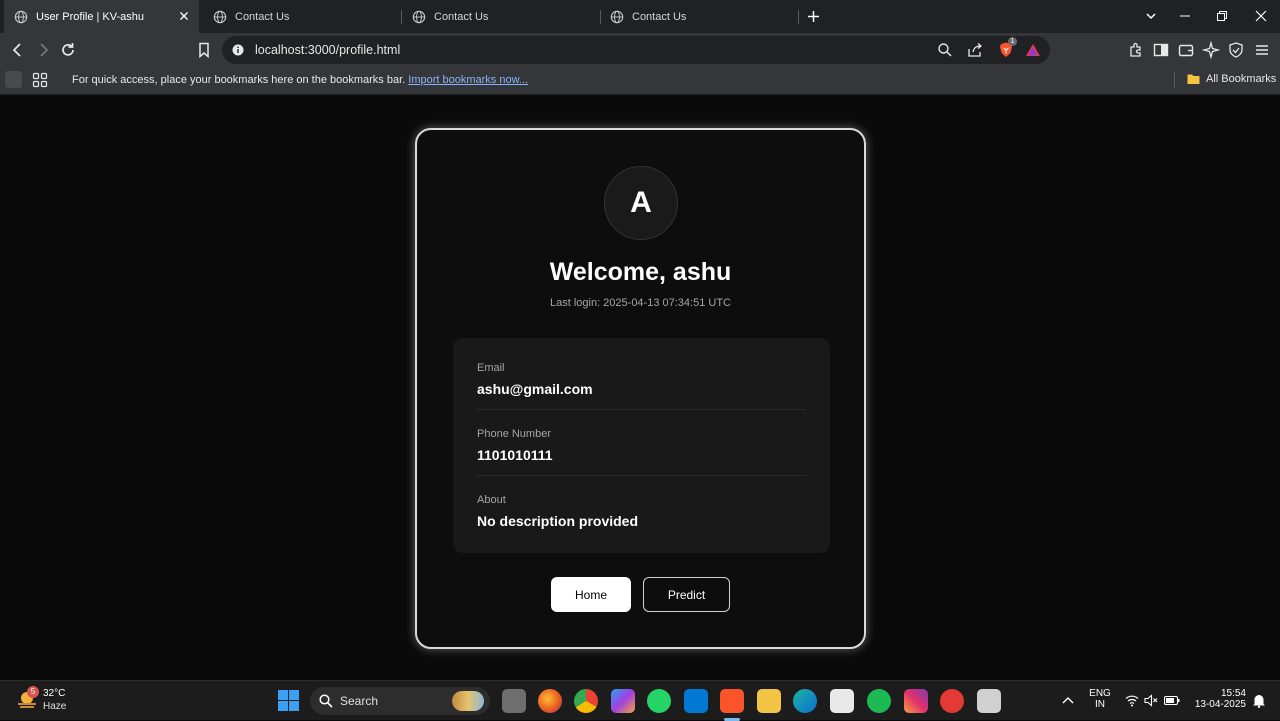 This screenshot has width=1280, height=721. I want to click on wallet-icon, so click(1186, 50).